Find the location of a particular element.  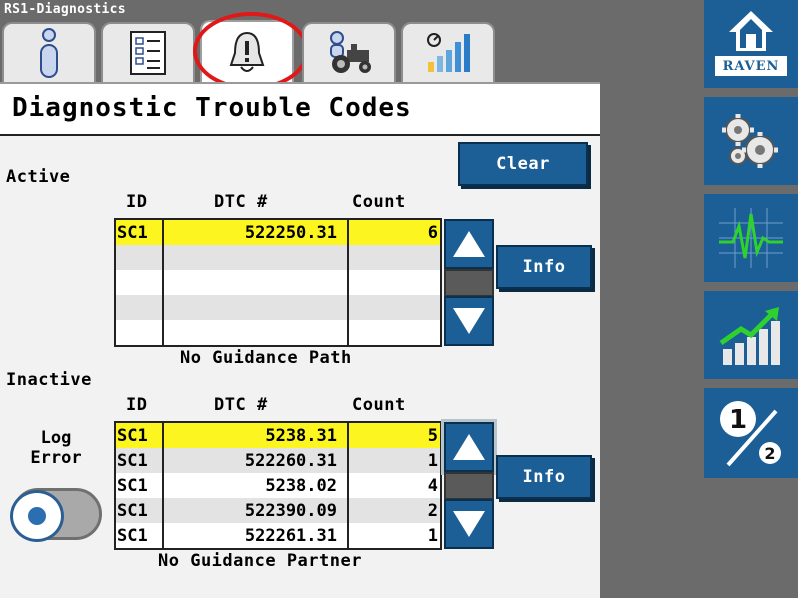

inactive-dtc-description: No Guidance Partner is located at coordinates (260, 561).